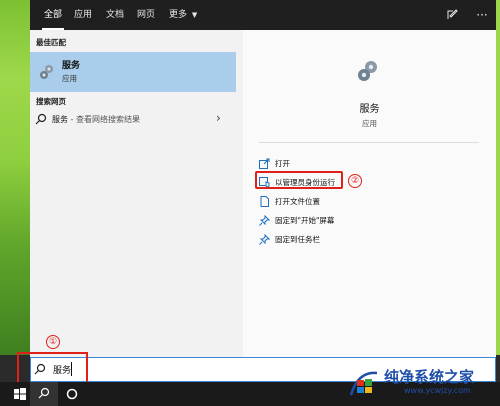 The width and height of the screenshot is (500, 406). What do you see at coordinates (53, 342) in the screenshot?
I see `annotation-marker-1: ①` at bounding box center [53, 342].